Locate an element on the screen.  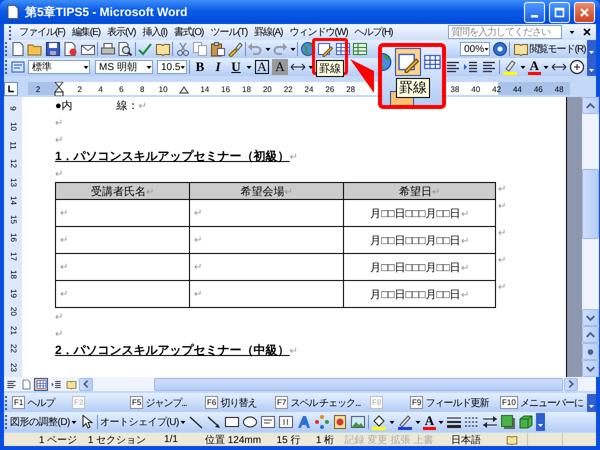
styles-icon is located at coordinates (18, 67).